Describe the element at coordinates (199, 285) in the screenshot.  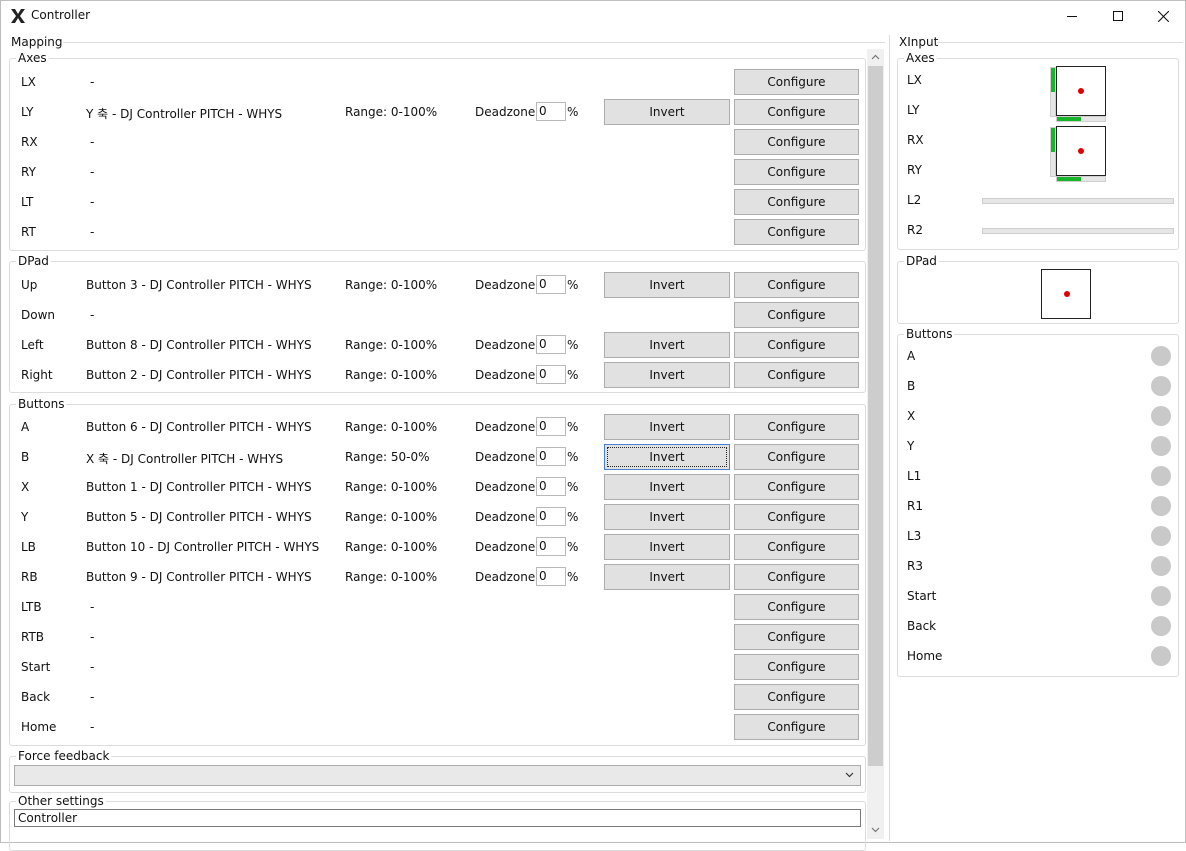
I see `mapping-source: Button 3 - DJ Controller PITCH - WHYS` at that location.